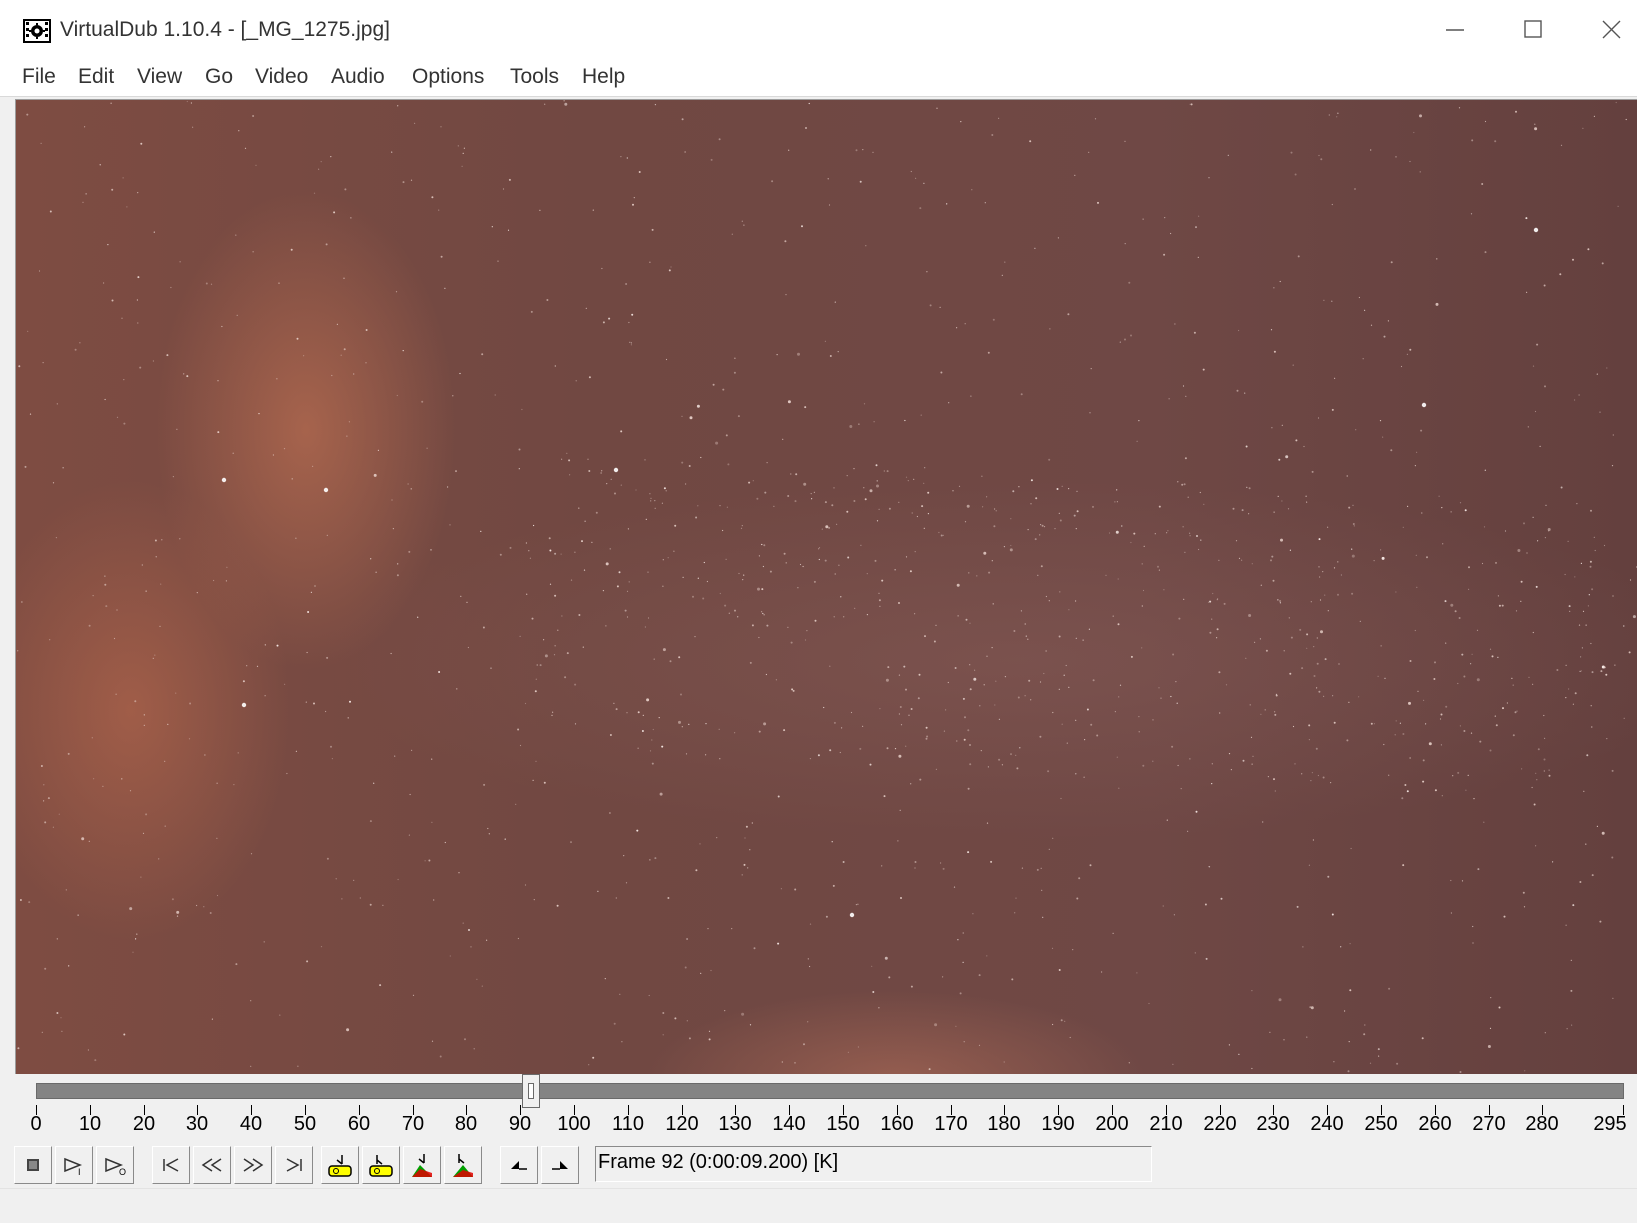 Image resolution: width=1637 pixels, height=1223 pixels. Describe the element at coordinates (281, 77) in the screenshot. I see `menu-video: Video` at that location.